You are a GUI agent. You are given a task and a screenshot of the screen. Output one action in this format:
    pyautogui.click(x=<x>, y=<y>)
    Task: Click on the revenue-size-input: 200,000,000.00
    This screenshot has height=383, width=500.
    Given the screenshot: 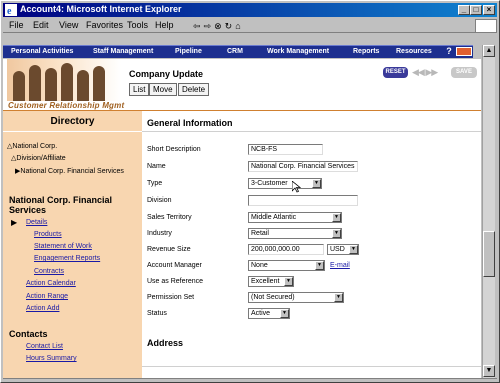 What is the action you would take?
    pyautogui.click(x=286, y=249)
    